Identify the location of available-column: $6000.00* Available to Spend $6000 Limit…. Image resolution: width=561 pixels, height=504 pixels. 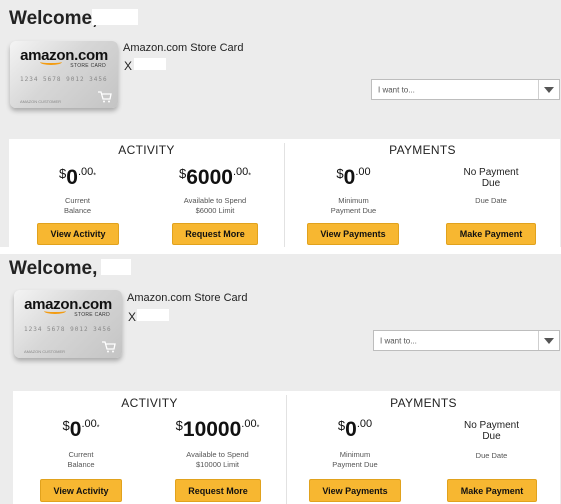
(215, 193).